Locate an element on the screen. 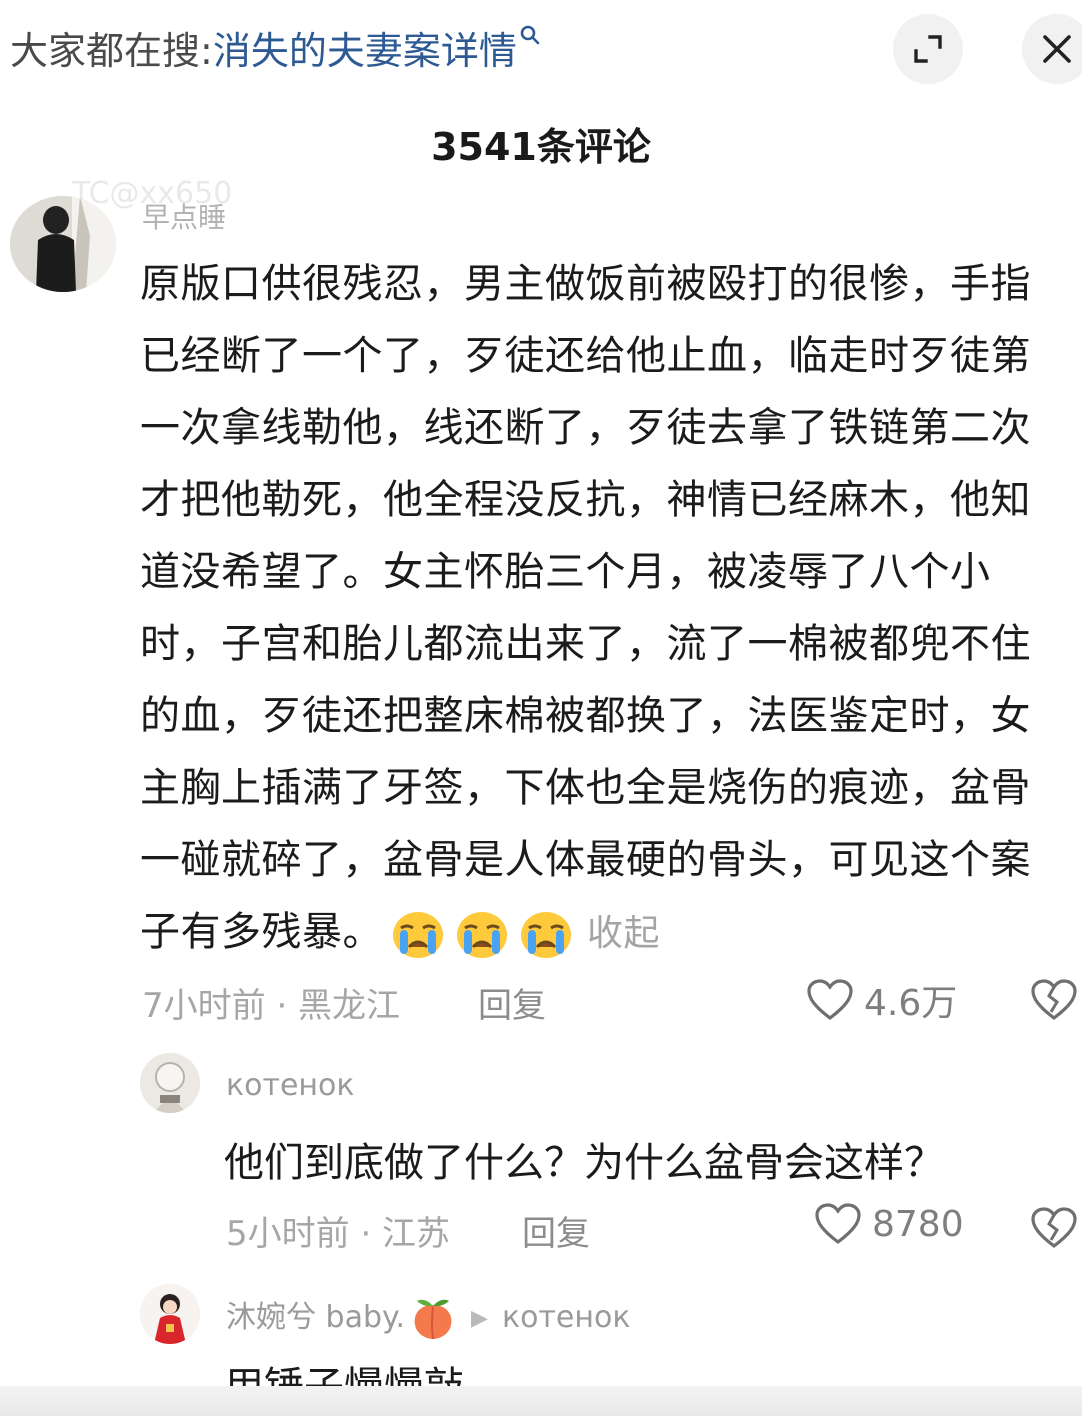  like-count: 8780 is located at coordinates (918, 1224).